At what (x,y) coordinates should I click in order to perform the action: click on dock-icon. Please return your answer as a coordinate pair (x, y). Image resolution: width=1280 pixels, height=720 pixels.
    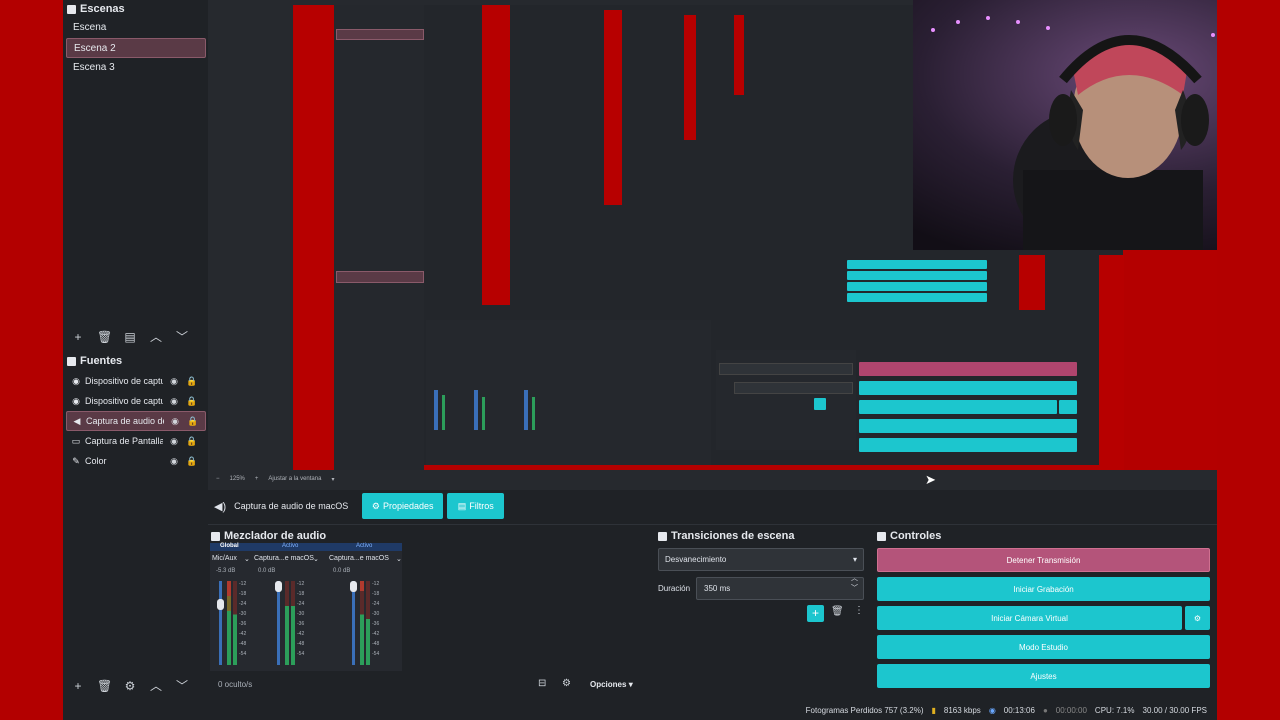
    Looking at the image, I should click on (881, 536).